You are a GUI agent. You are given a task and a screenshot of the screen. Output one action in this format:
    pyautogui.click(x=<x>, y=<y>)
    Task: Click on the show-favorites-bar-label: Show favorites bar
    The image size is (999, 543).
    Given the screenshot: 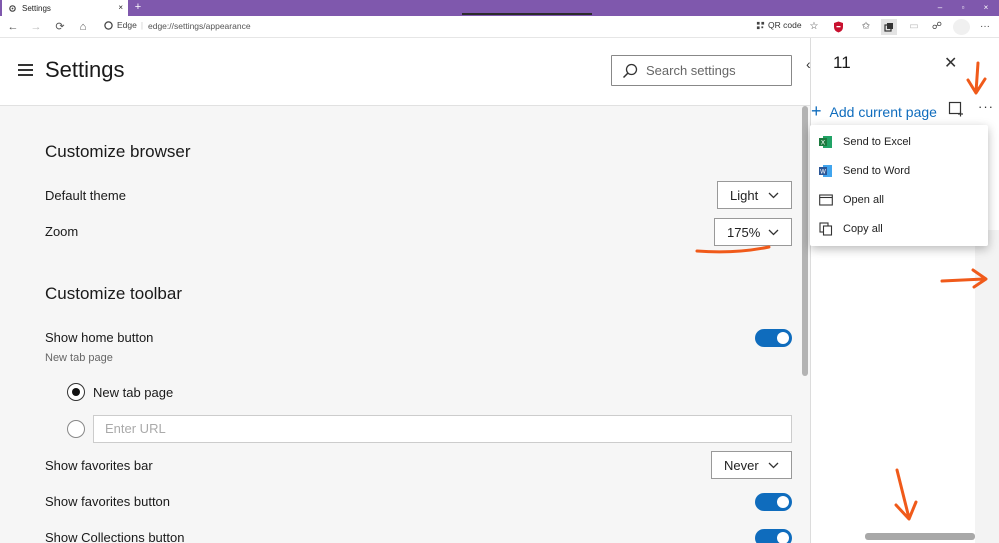 What is the action you would take?
    pyautogui.click(x=99, y=465)
    